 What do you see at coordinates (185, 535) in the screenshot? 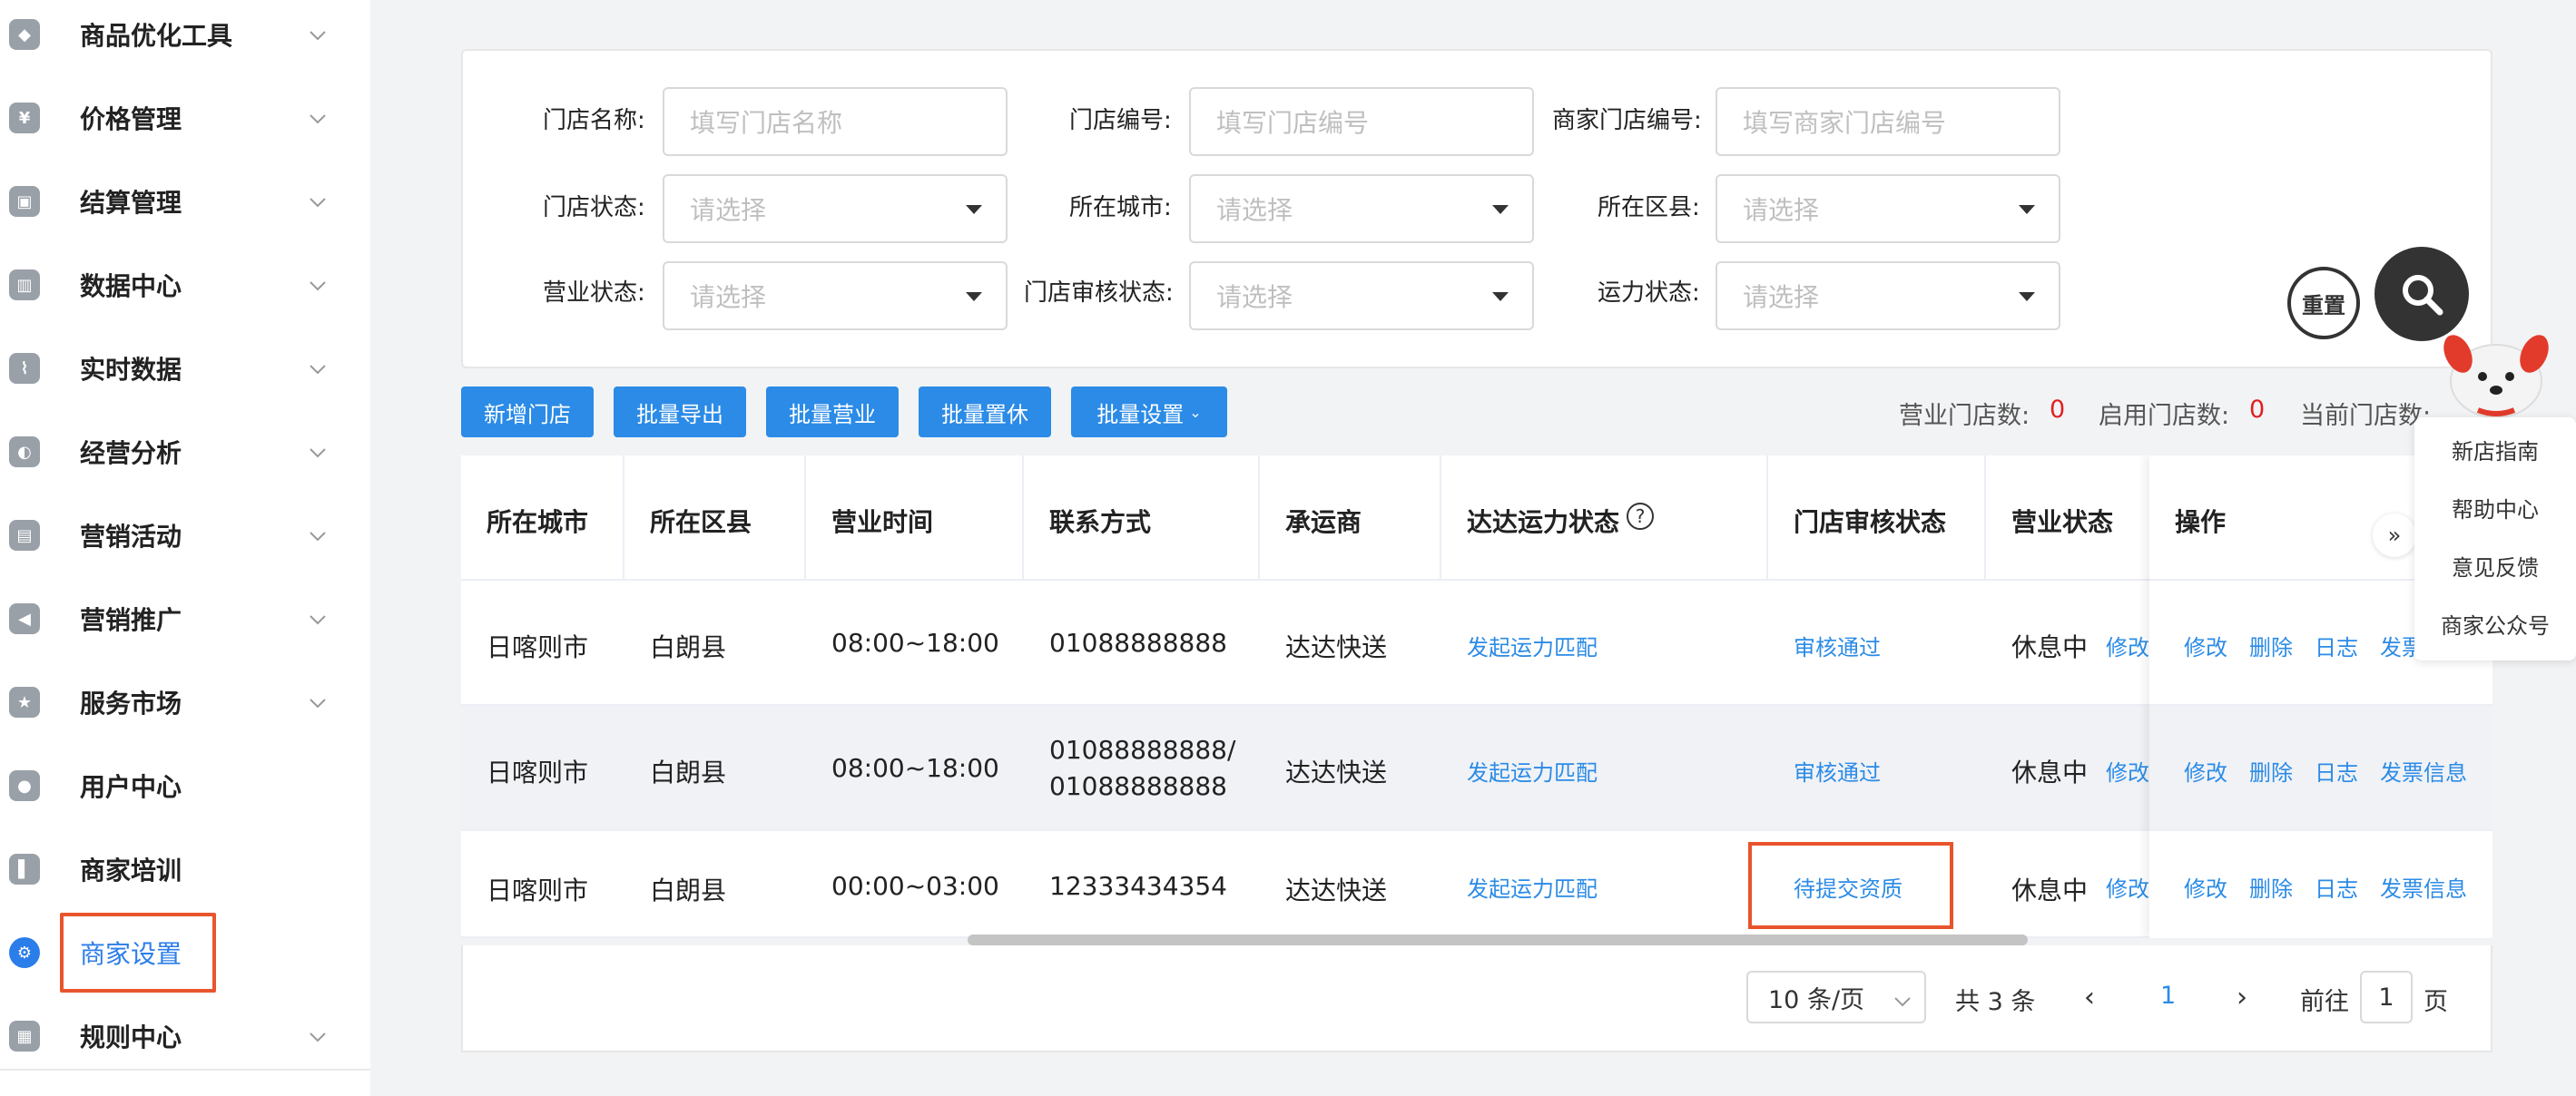
I see `sidebar-item-marketing: ▤ 营销活动` at bounding box center [185, 535].